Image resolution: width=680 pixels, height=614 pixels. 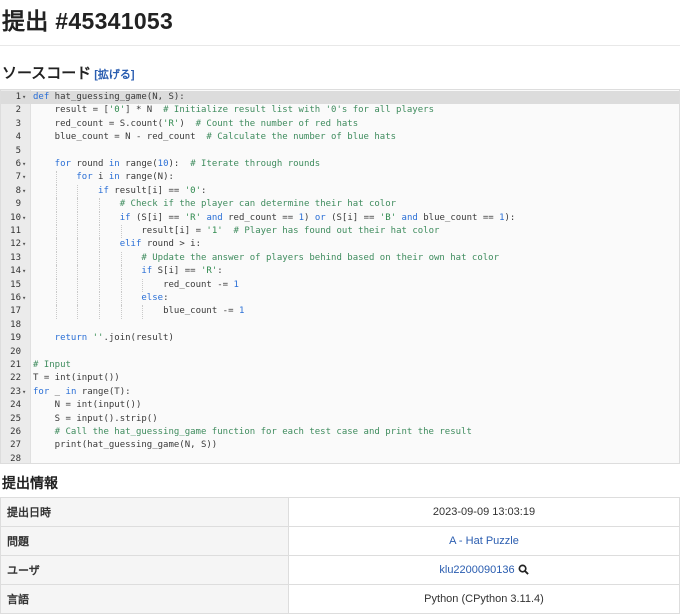 I want to click on code-text: blue_count -= 1, so click(x=204, y=311).